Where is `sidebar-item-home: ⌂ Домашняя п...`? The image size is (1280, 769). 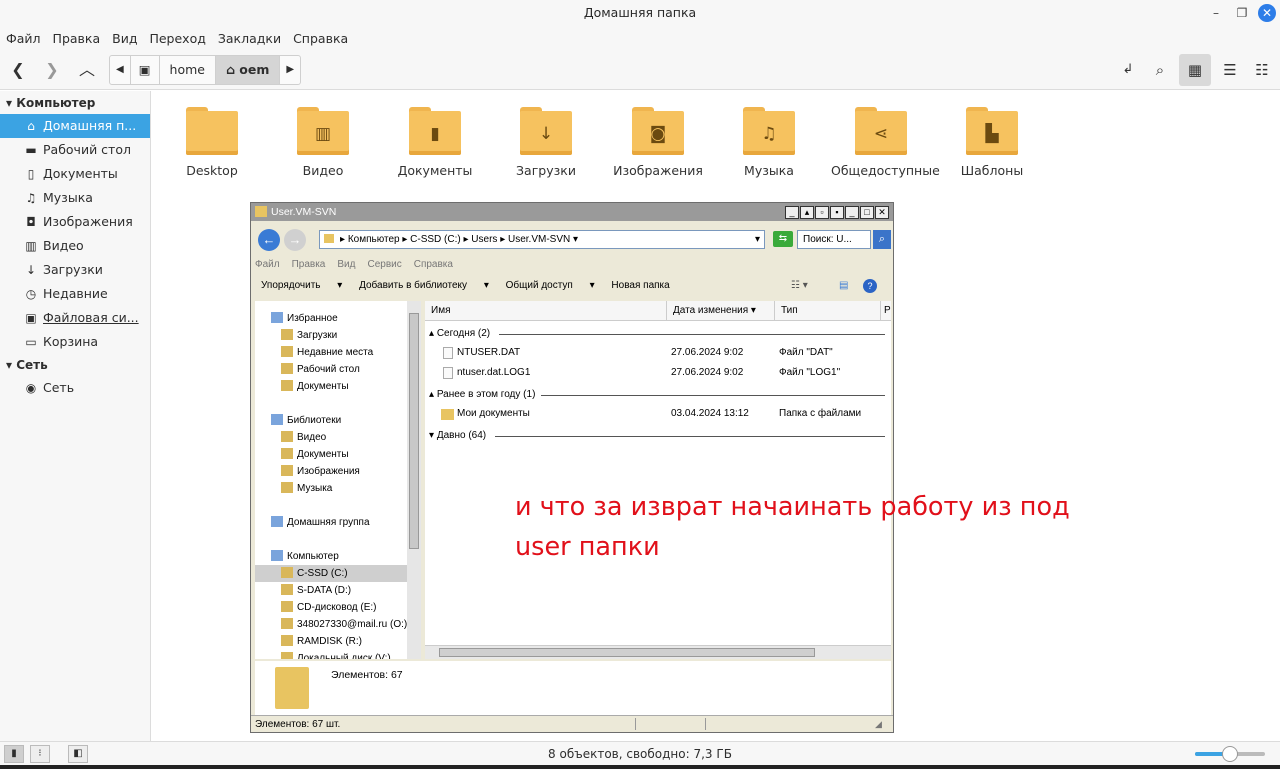 sidebar-item-home: ⌂ Домашняя п... is located at coordinates (75, 126).